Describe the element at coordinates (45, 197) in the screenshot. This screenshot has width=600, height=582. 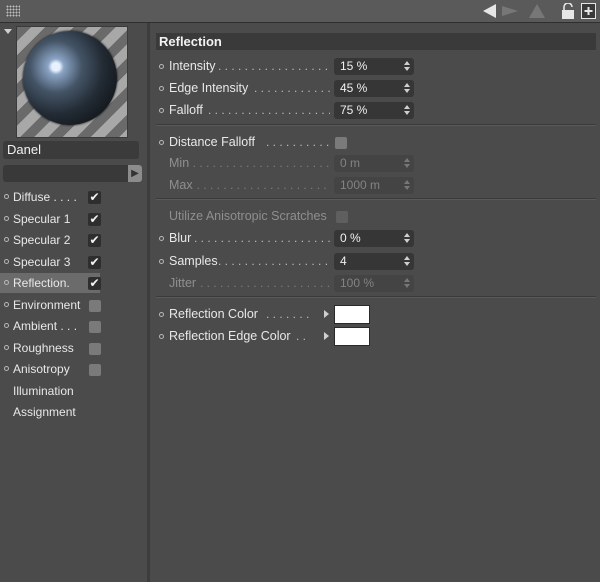
I see `channel-label: Diffuse . . . .` at that location.